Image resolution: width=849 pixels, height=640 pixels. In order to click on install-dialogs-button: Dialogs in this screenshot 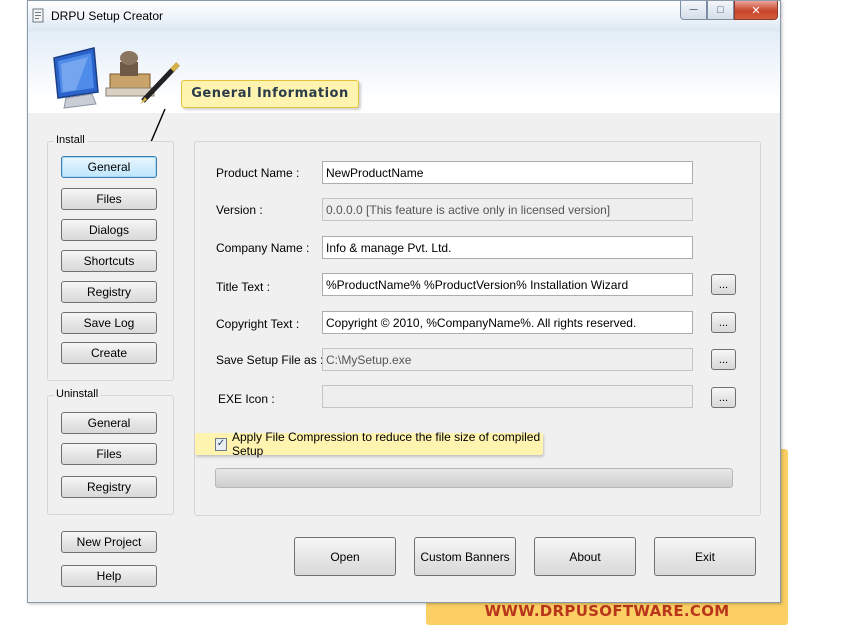, I will do `click(109, 230)`.